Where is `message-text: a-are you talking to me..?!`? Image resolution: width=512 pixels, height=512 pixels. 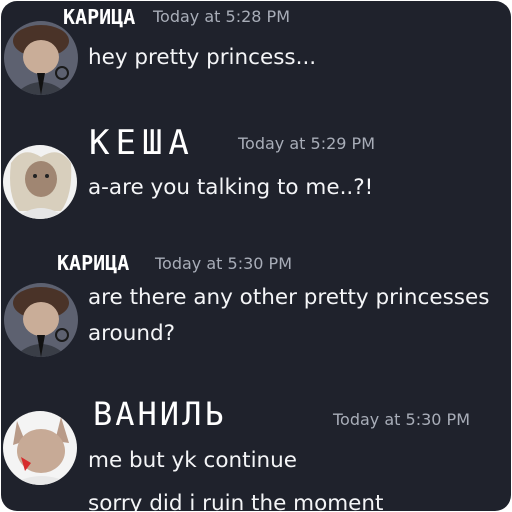
message-text: a-are you talking to me..?! is located at coordinates (231, 187).